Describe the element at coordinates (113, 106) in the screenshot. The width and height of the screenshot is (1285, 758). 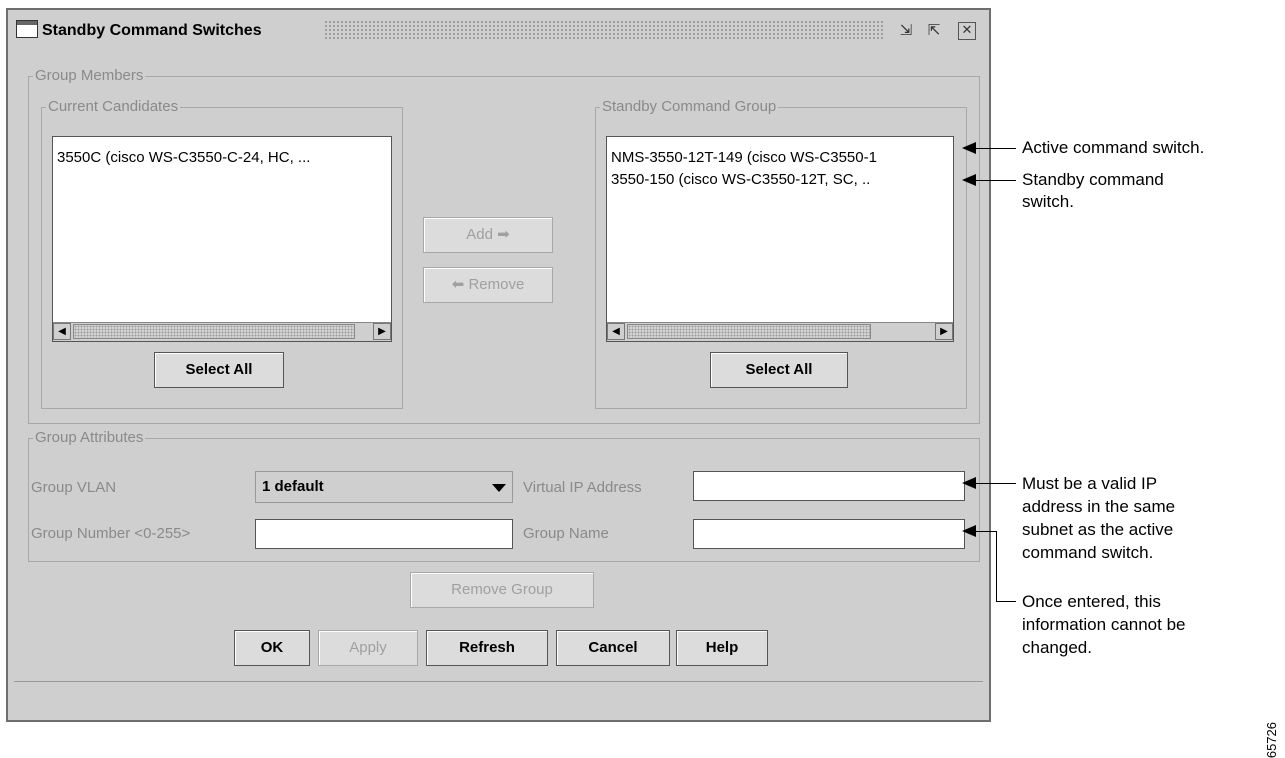
I see `current-candidates-legend: Current Candidates` at that location.